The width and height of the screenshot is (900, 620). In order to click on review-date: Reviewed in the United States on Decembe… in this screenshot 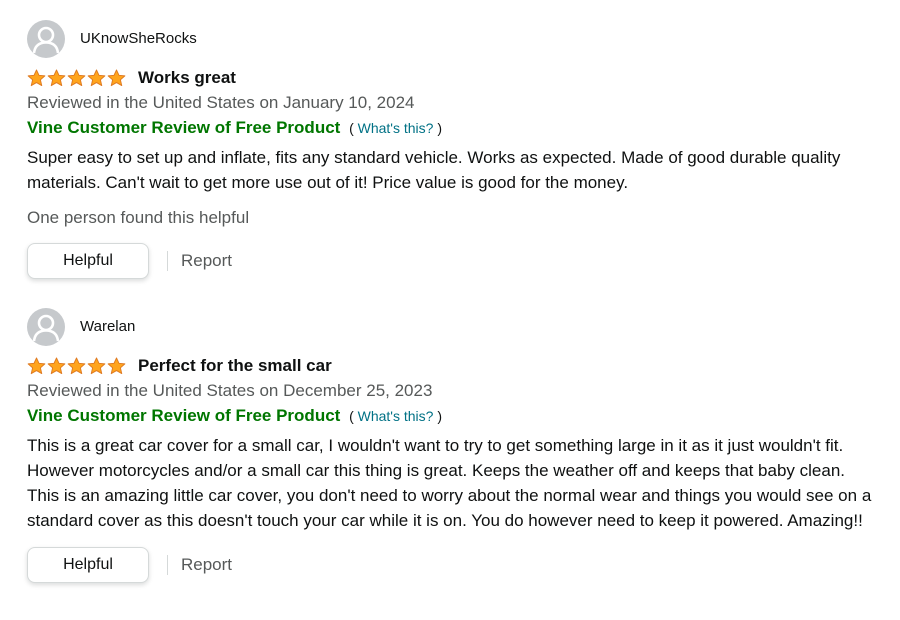, I will do `click(230, 390)`.